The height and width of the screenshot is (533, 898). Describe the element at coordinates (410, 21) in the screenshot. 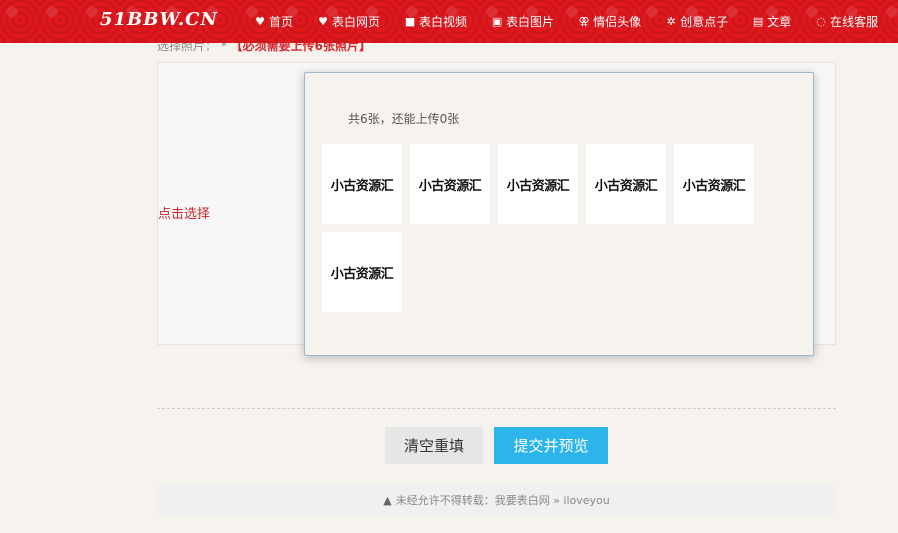

I see `video-icon: ■` at that location.